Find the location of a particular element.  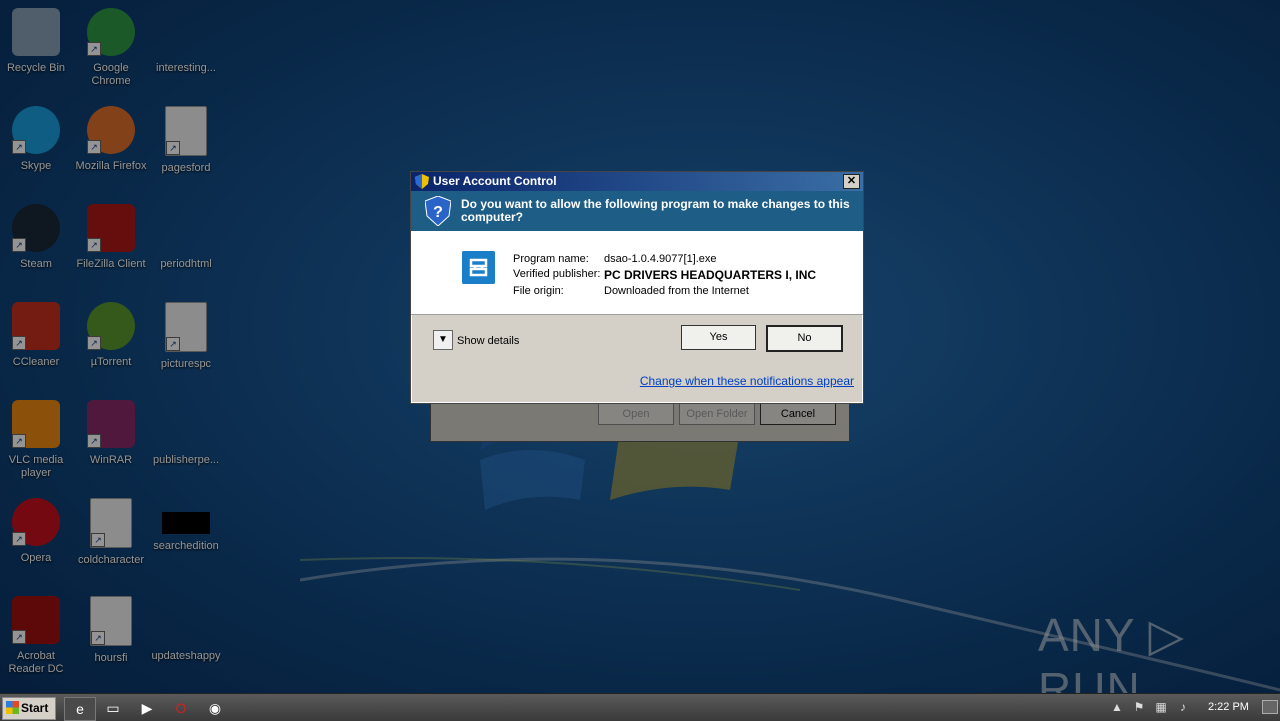

recycle-bin-icon is located at coordinates (36, 32).